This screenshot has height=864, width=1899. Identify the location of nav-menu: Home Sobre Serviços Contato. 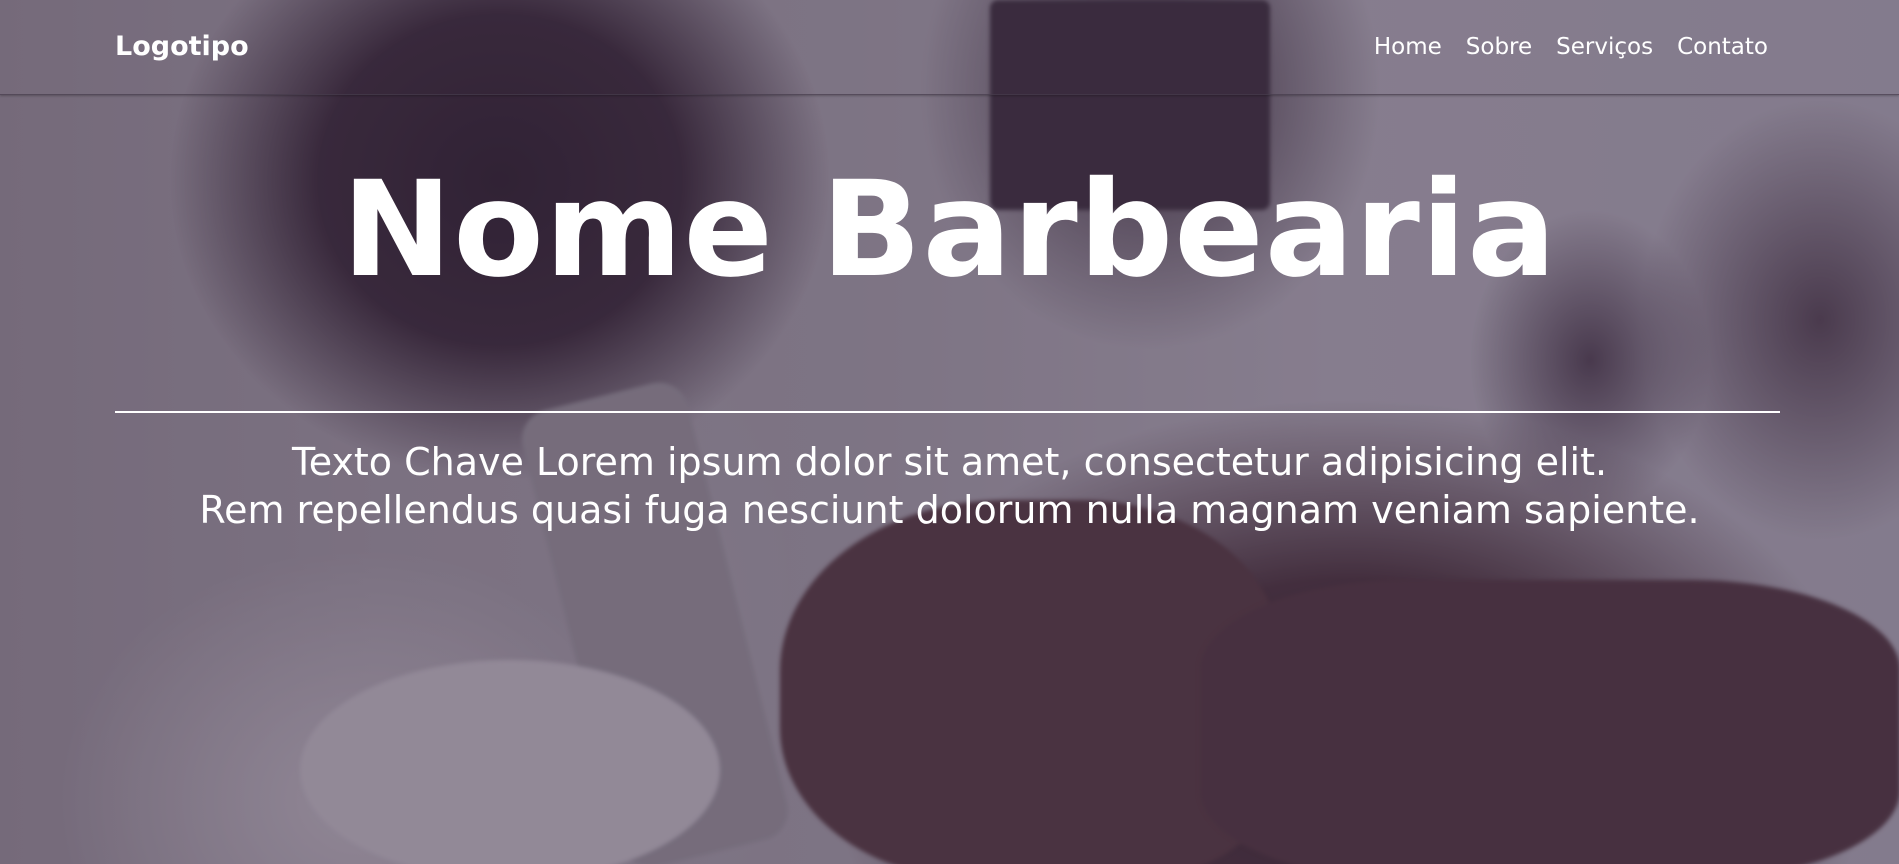
(1571, 47).